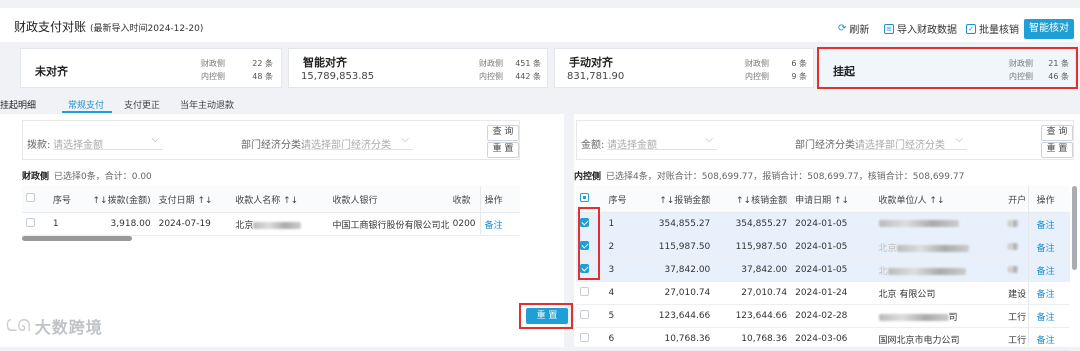 The height and width of the screenshot is (351, 1080). What do you see at coordinates (142, 104) in the screenshot?
I see `tab-payment-correction: 支付更正` at bounding box center [142, 104].